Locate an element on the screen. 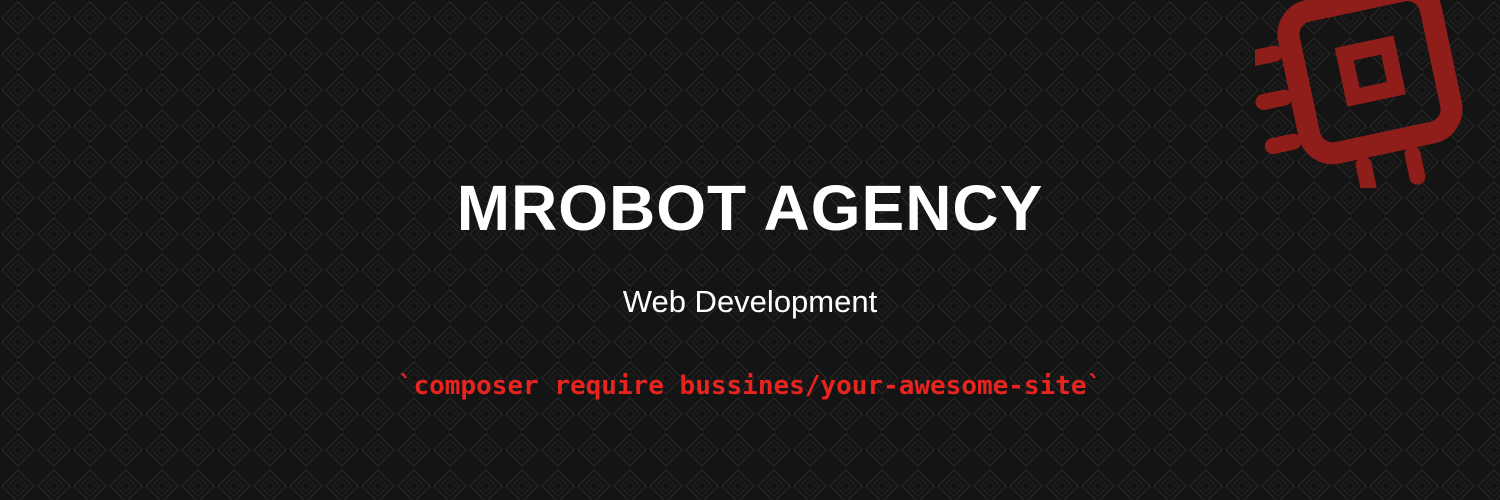 The image size is (1500, 500). page-title: MROBOT AGENCY is located at coordinates (750, 208).